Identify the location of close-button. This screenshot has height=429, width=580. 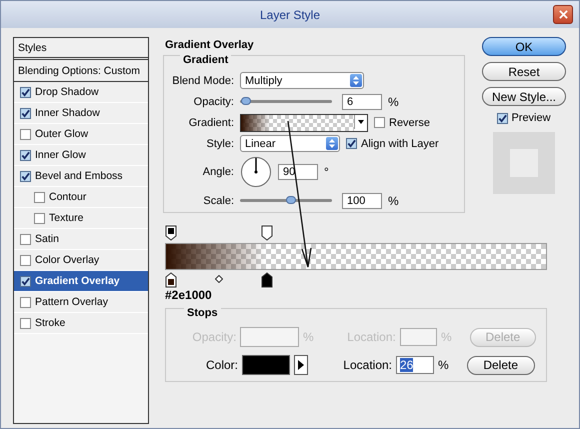
(563, 14).